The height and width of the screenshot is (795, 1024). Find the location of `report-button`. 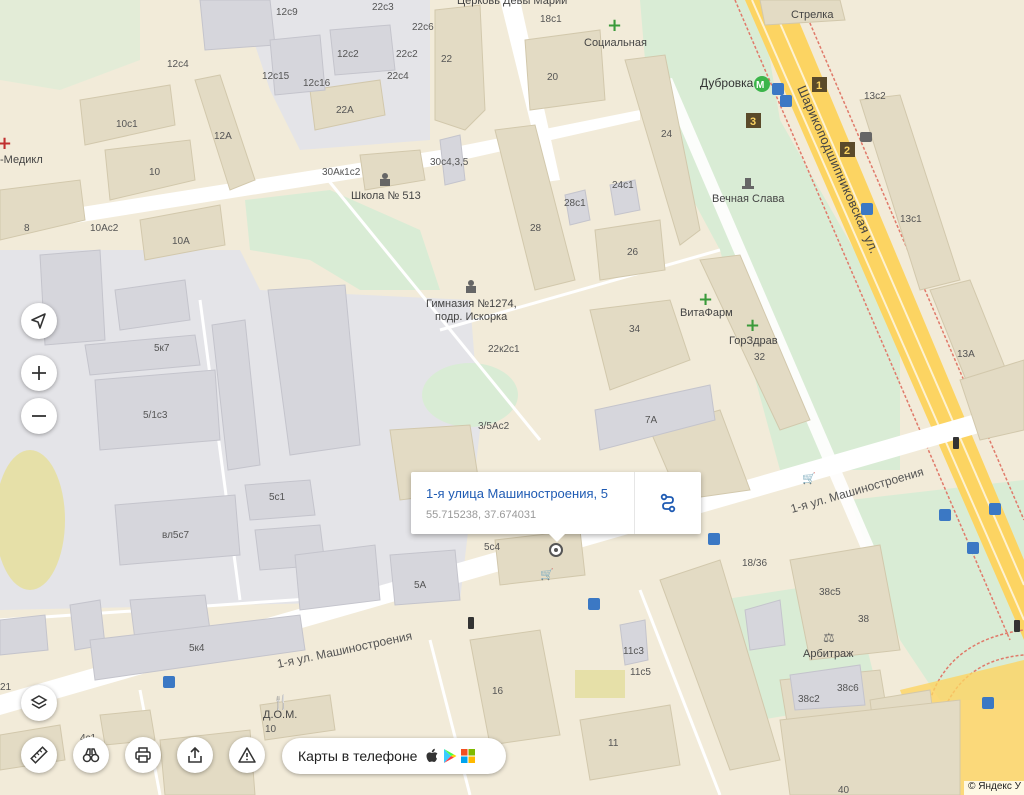

report-button is located at coordinates (247, 755).